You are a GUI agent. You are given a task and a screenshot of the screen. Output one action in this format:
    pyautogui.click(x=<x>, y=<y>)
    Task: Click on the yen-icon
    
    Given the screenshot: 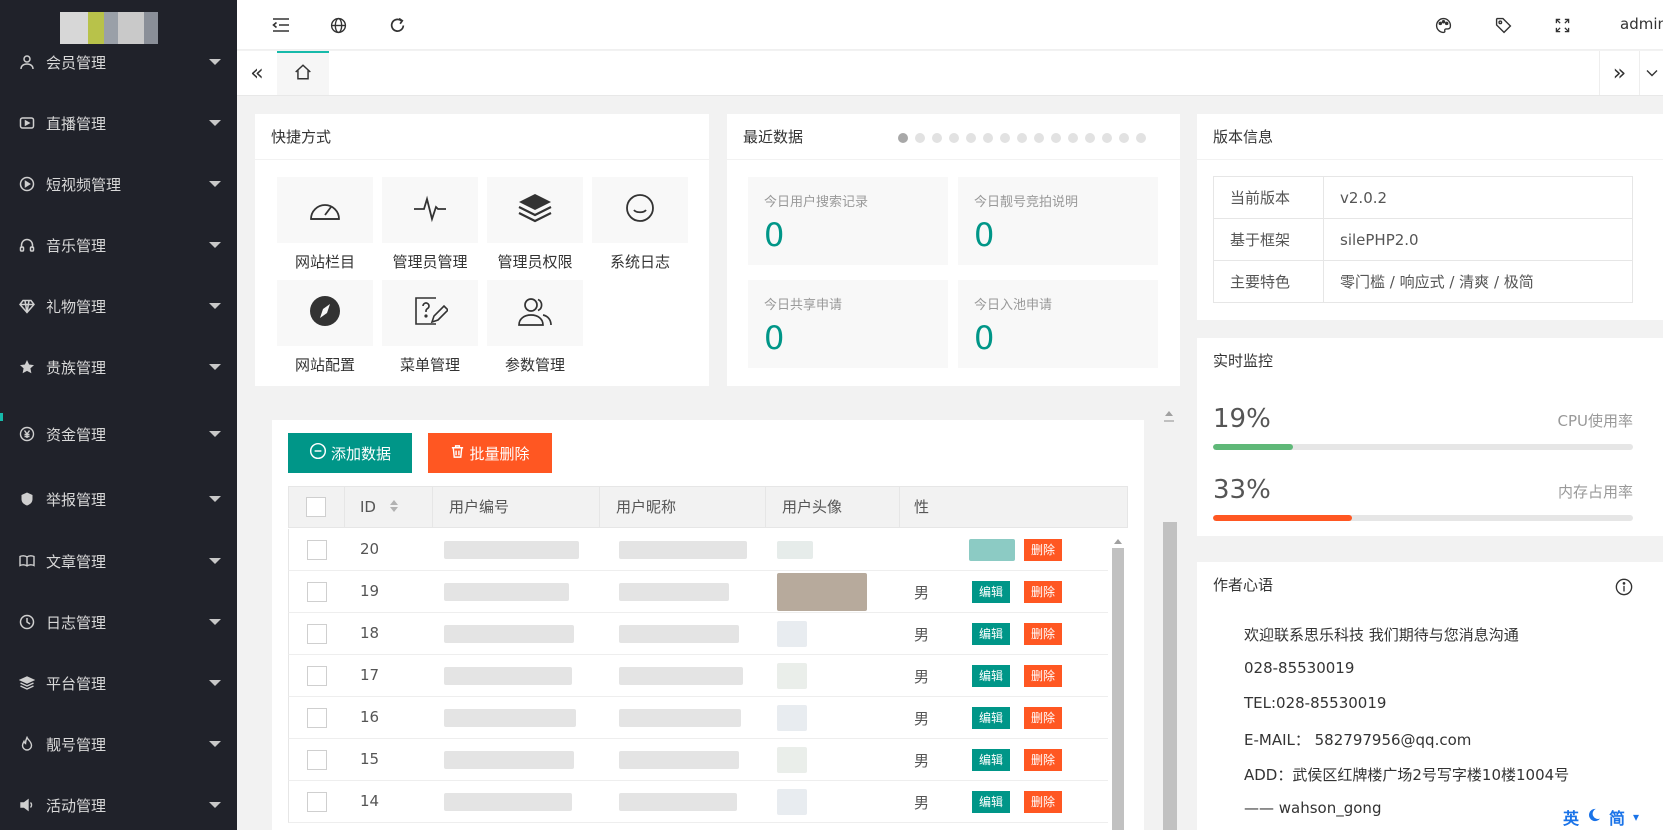 What is the action you would take?
    pyautogui.click(x=27, y=434)
    